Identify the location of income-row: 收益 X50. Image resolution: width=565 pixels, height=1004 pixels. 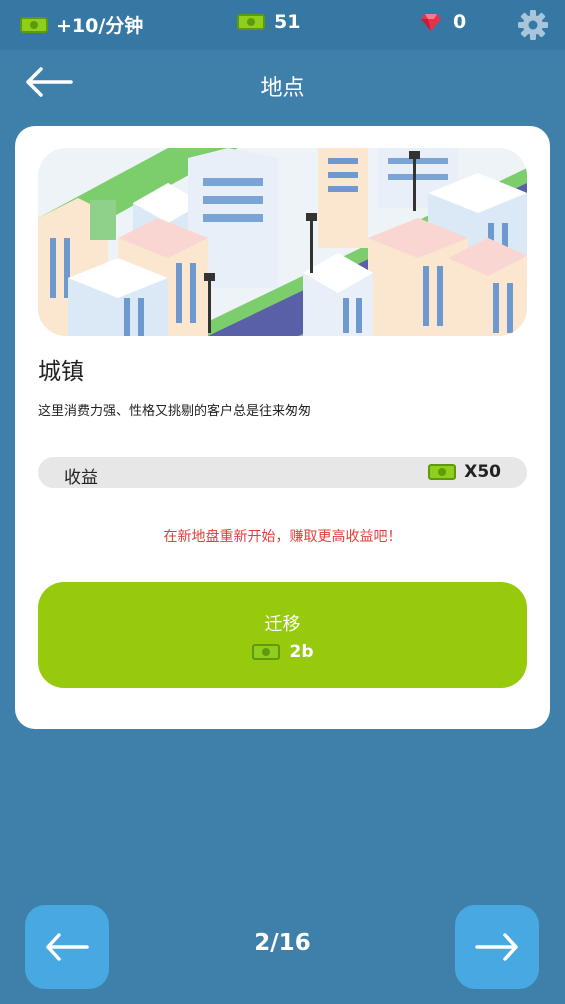
(282, 472).